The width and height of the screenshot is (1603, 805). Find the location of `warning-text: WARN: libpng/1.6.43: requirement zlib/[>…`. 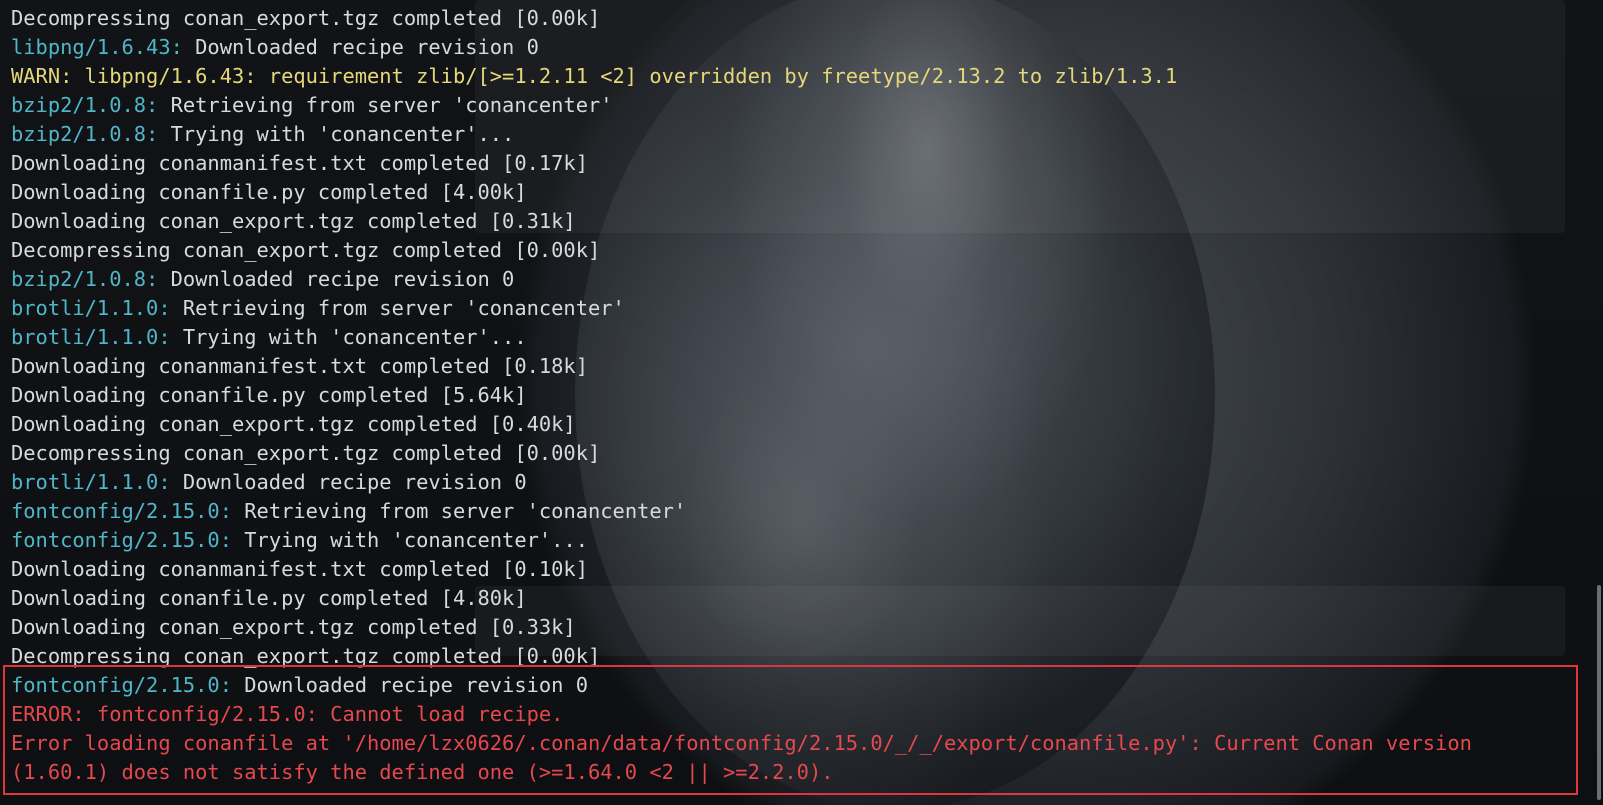

warning-text: WARN: libpng/1.6.43: requirement zlib/[>… is located at coordinates (594, 76).